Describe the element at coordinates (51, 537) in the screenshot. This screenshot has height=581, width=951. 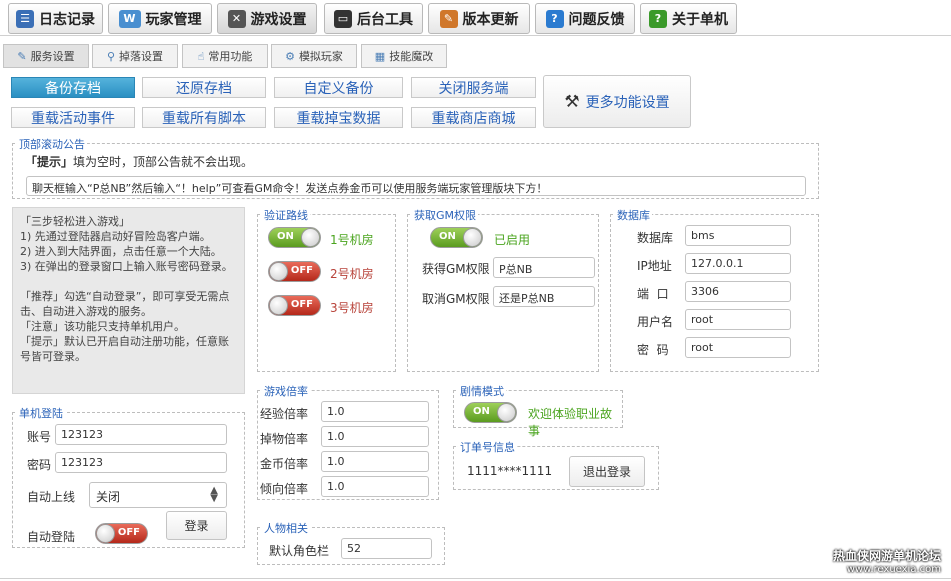
I see `auto-login-label: 自动登陆` at that location.